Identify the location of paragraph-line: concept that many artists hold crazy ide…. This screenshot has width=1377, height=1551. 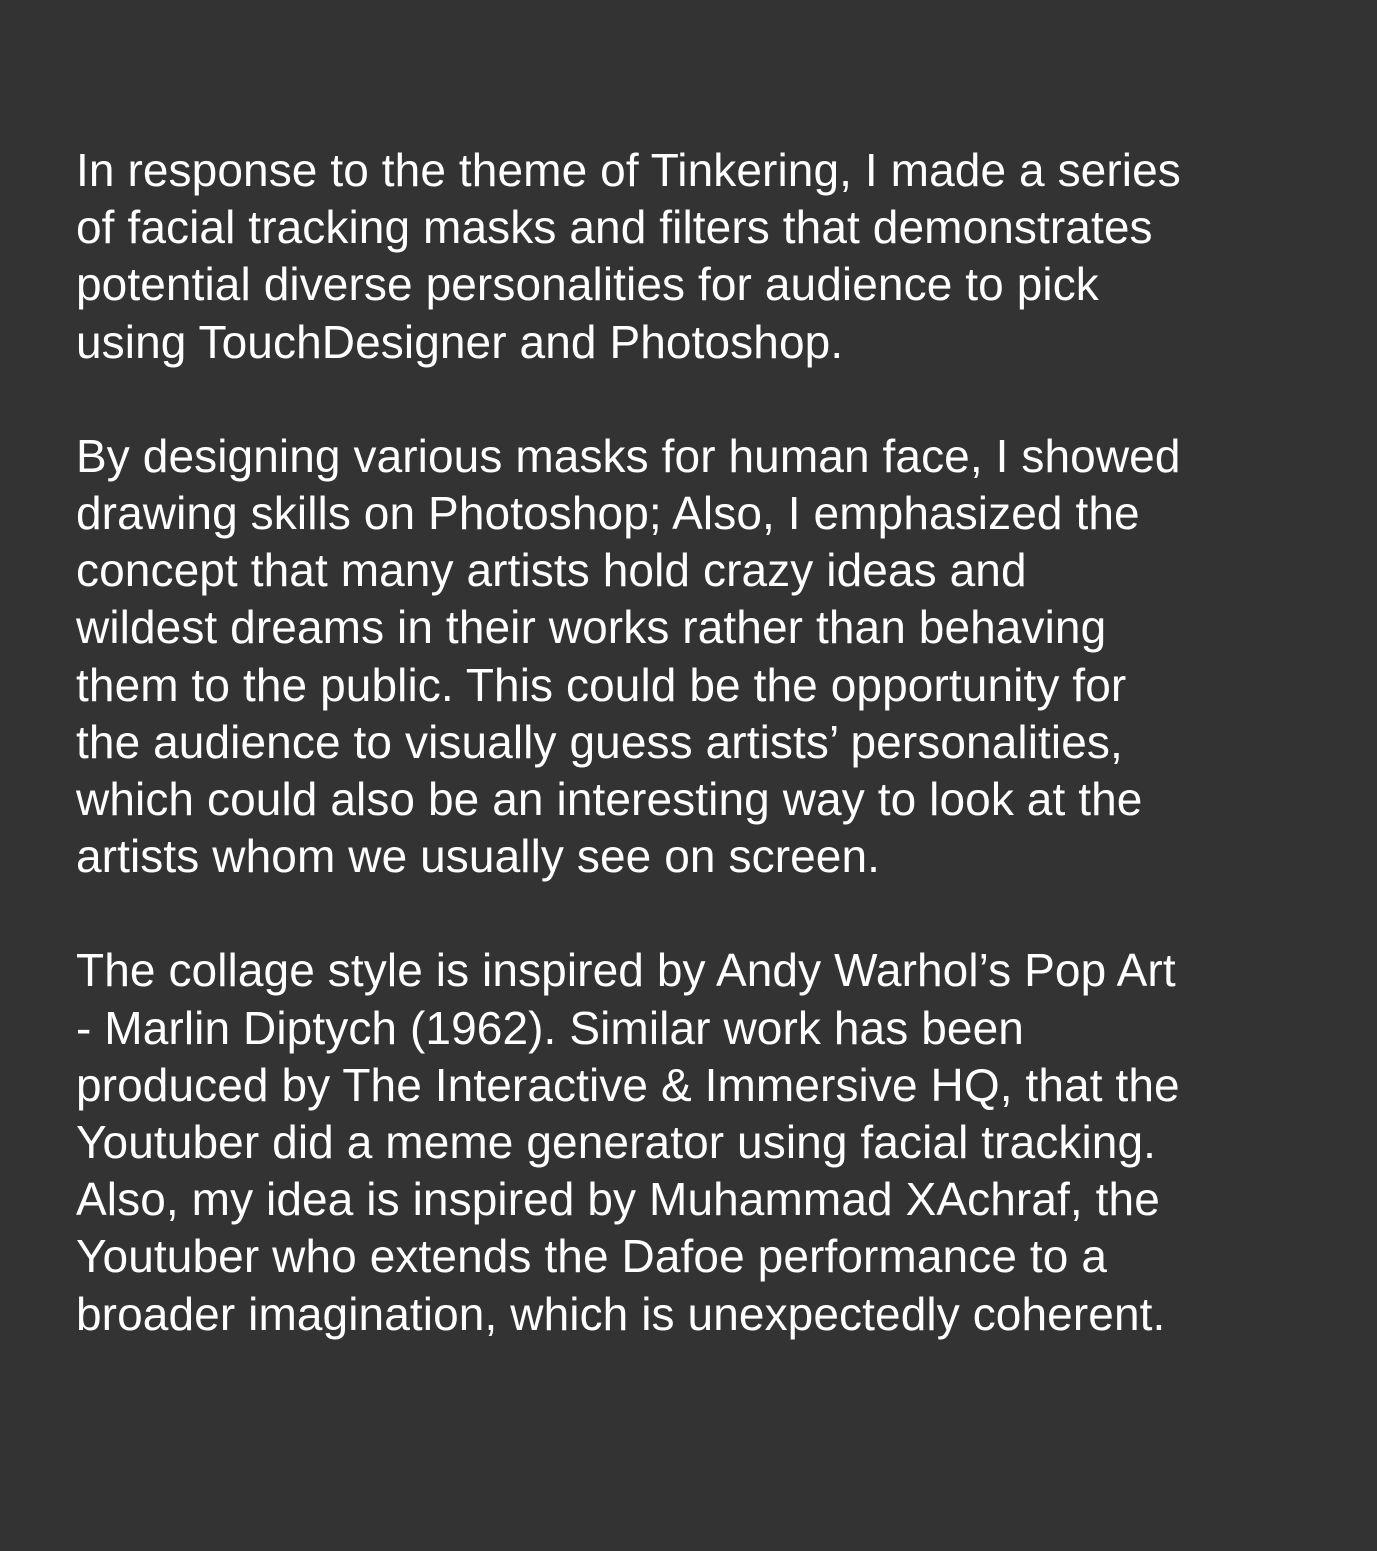
(551, 570).